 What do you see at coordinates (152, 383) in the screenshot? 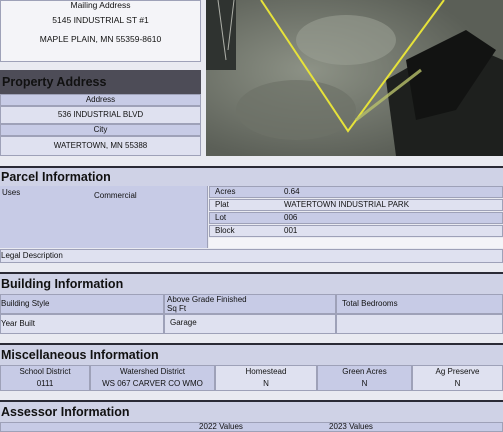
I see `watershed-value: WS 067 CARVER CO WMO` at bounding box center [152, 383].